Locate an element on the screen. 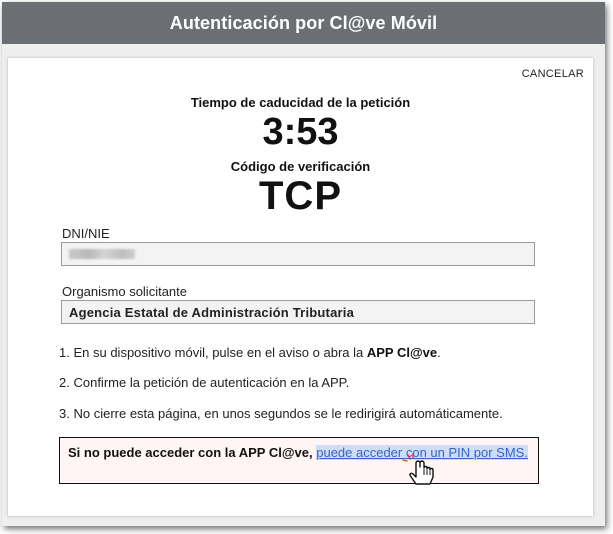 The width and height of the screenshot is (613, 534). redacted-value is located at coordinates (102, 254).